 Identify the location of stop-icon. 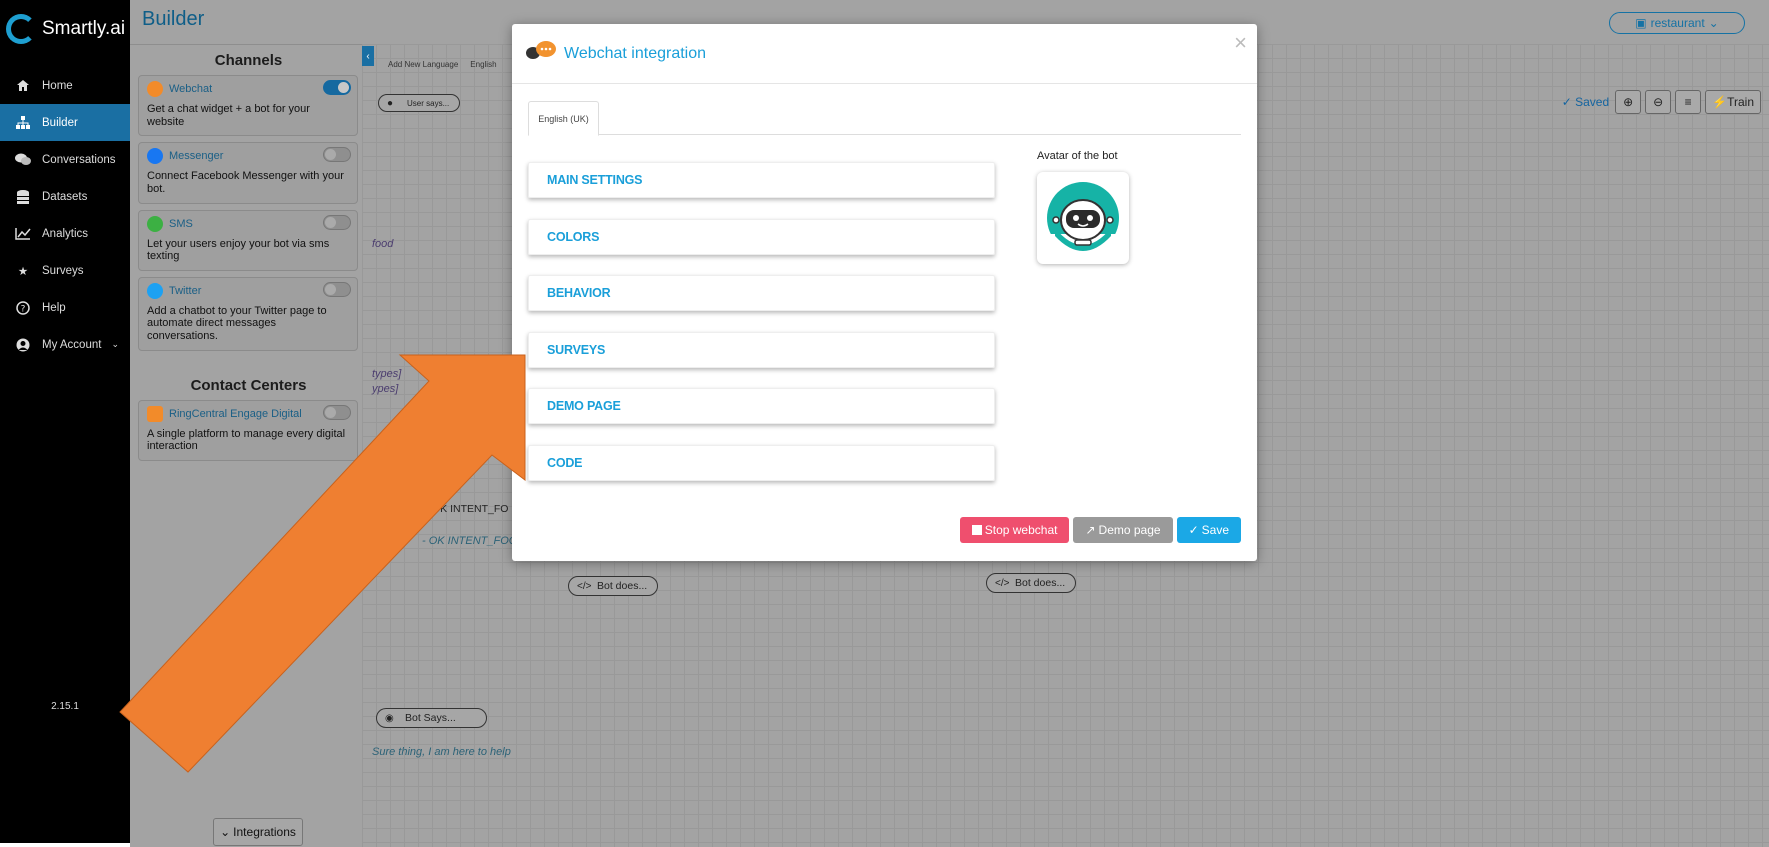
(976, 530).